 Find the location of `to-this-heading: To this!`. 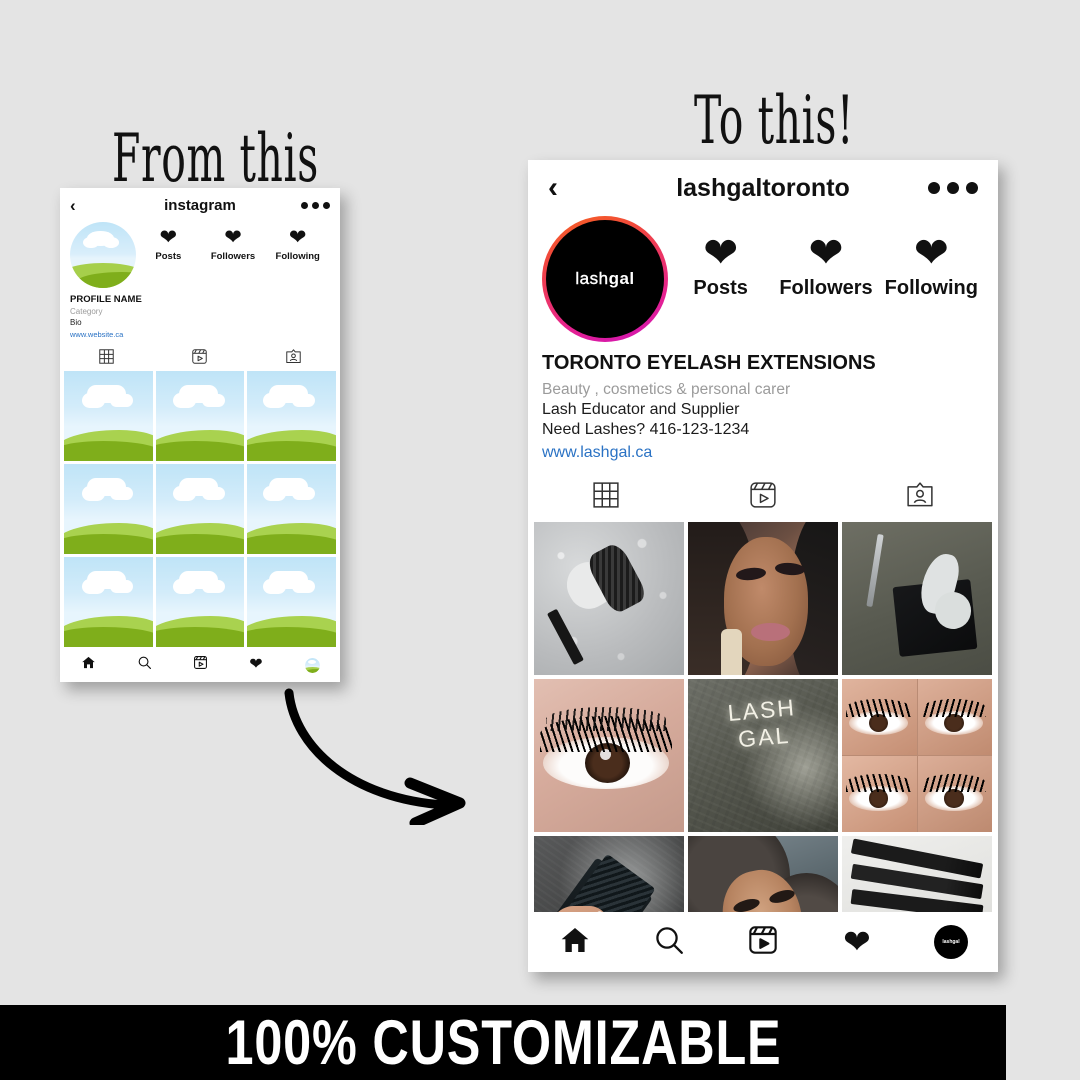

to-this-heading: To this! is located at coordinates (774, 120).